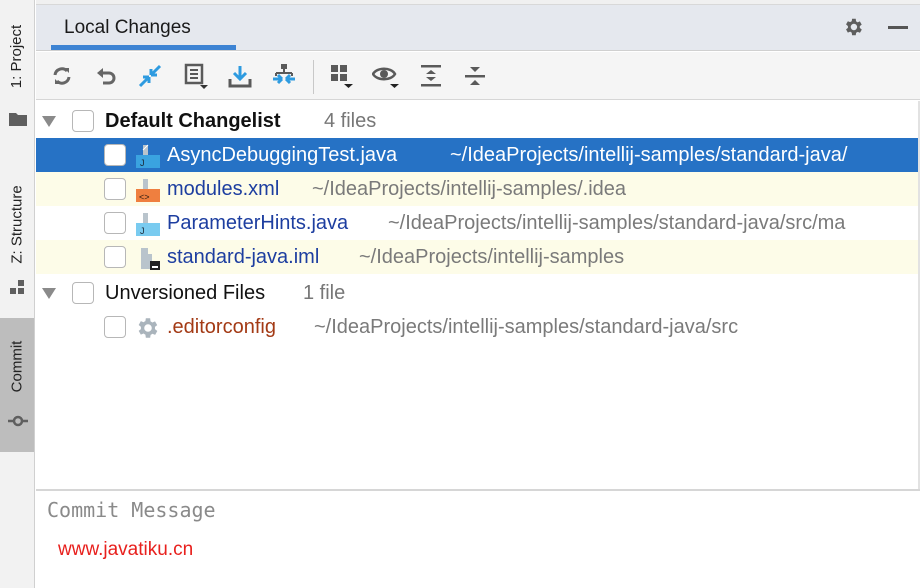  I want to click on collapse-all-button, so click(475, 76).